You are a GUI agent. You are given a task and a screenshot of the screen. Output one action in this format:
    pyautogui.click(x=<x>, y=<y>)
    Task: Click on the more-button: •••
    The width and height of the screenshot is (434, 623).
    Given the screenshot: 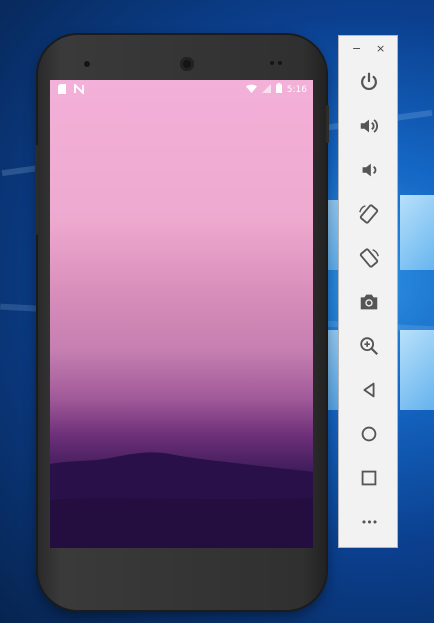 What is the action you would take?
    pyautogui.click(x=369, y=522)
    